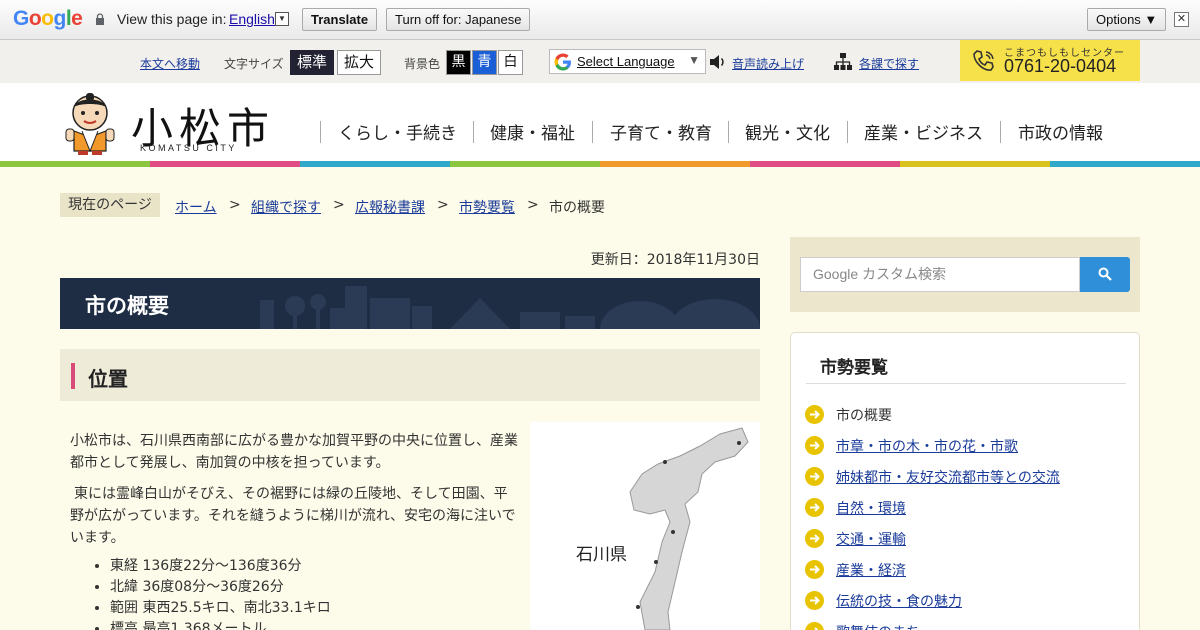 The width and height of the screenshot is (1200, 630). What do you see at coordinates (889, 63) in the screenshot?
I see `find-by-department-link: 各課で探す` at bounding box center [889, 63].